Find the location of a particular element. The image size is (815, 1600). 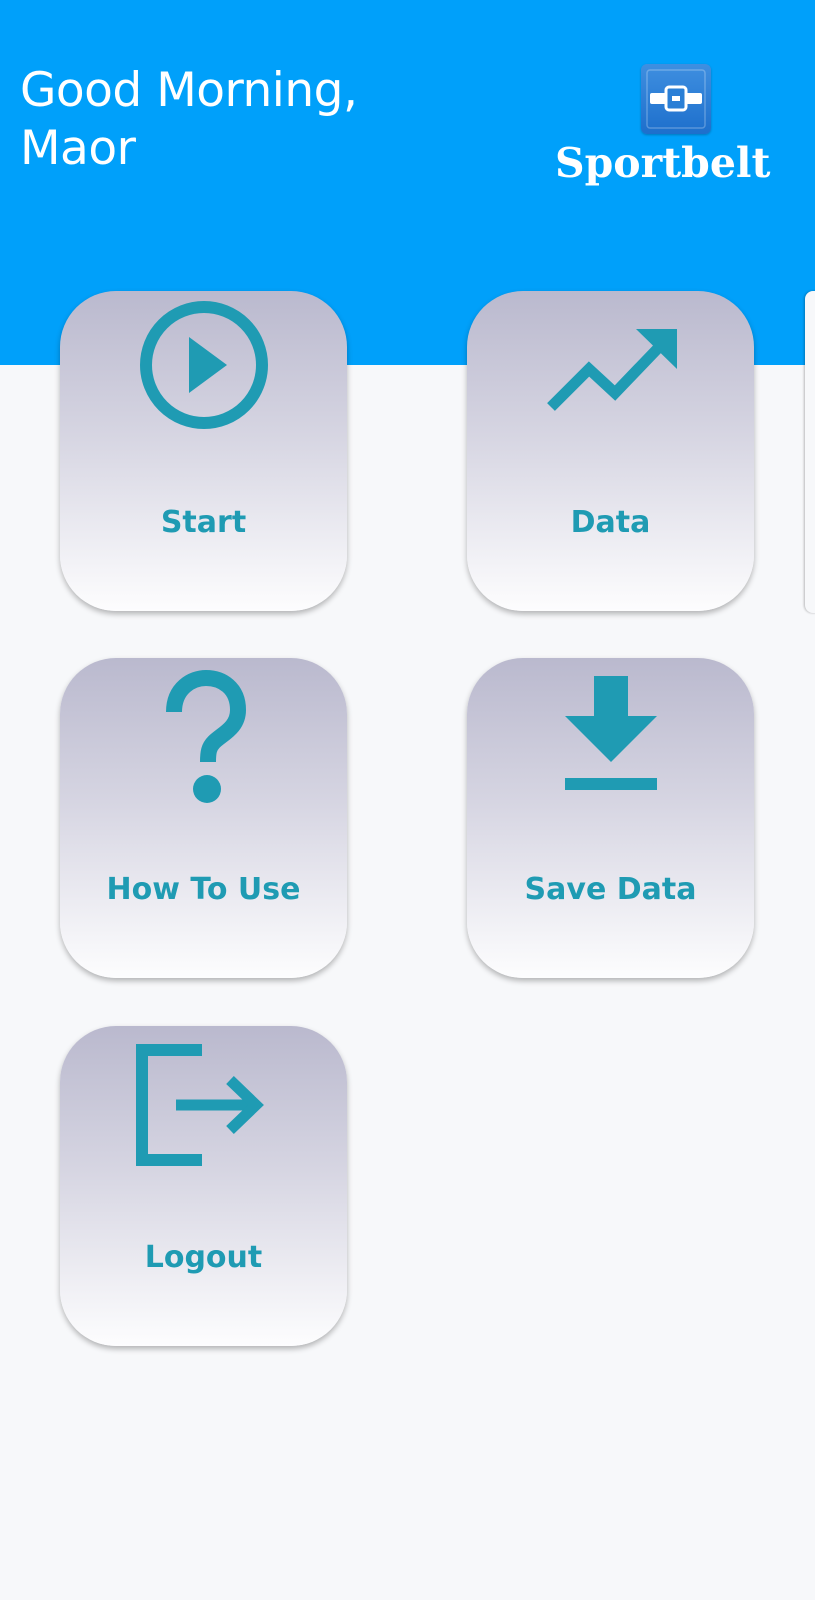

download-icon is located at coordinates (610, 758).